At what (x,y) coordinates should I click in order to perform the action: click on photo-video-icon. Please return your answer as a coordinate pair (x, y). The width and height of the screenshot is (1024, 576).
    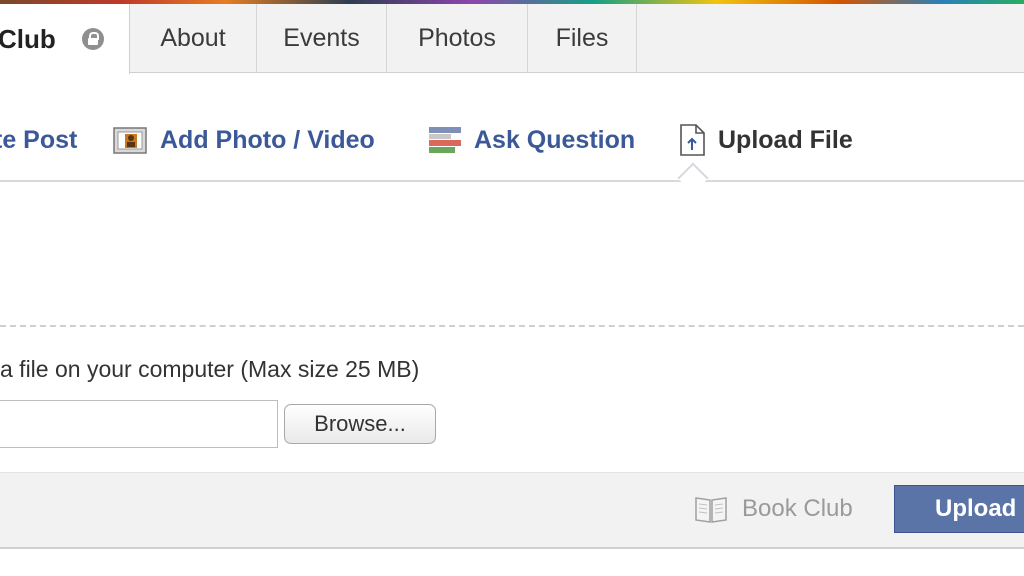
    Looking at the image, I should click on (130, 140).